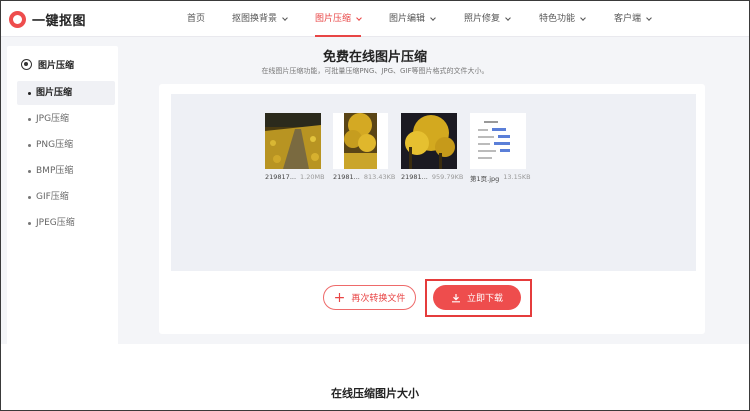  What do you see at coordinates (517, 177) in the screenshot?
I see `file-size: 13.15KB` at bounding box center [517, 177].